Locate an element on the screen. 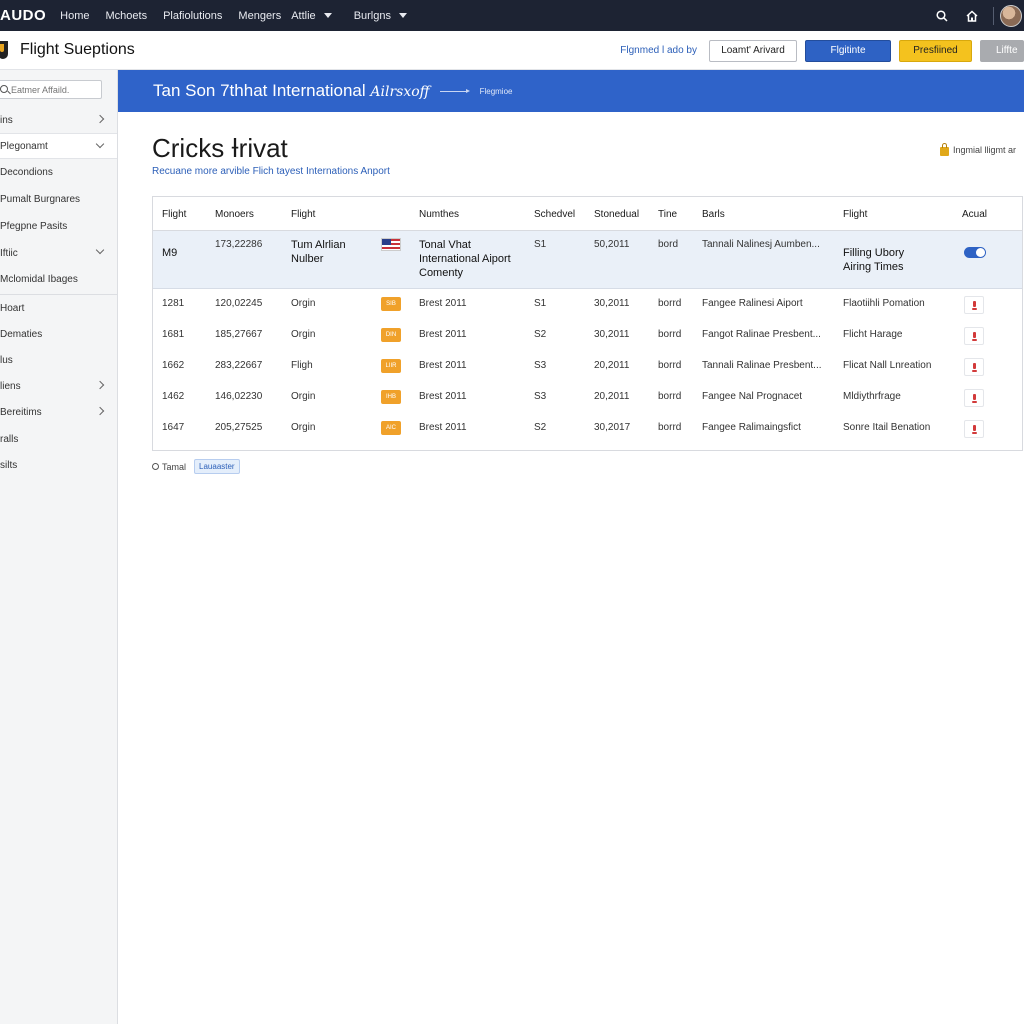  cell-flight: 1681 is located at coordinates (173, 334).